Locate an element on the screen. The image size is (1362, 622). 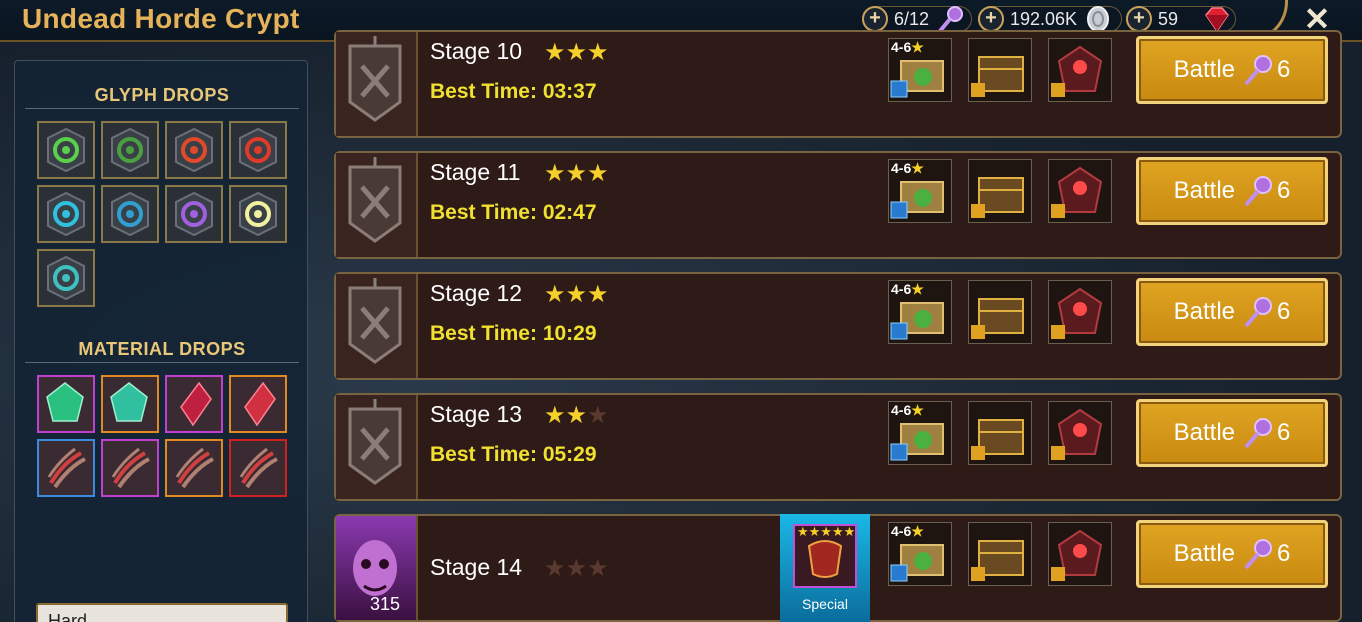
gems-value: 59 is located at coordinates (1168, 18).